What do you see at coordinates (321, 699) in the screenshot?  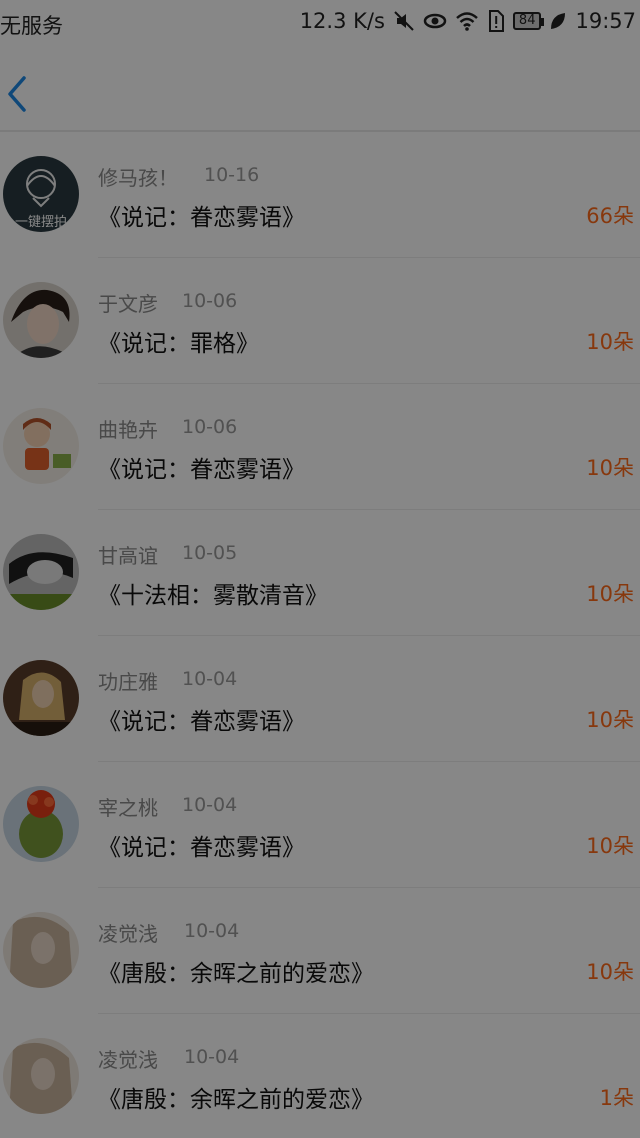 I see `list-item: 功庄雅 10-04 《说记：眷恋雾语》 10朵` at bounding box center [321, 699].